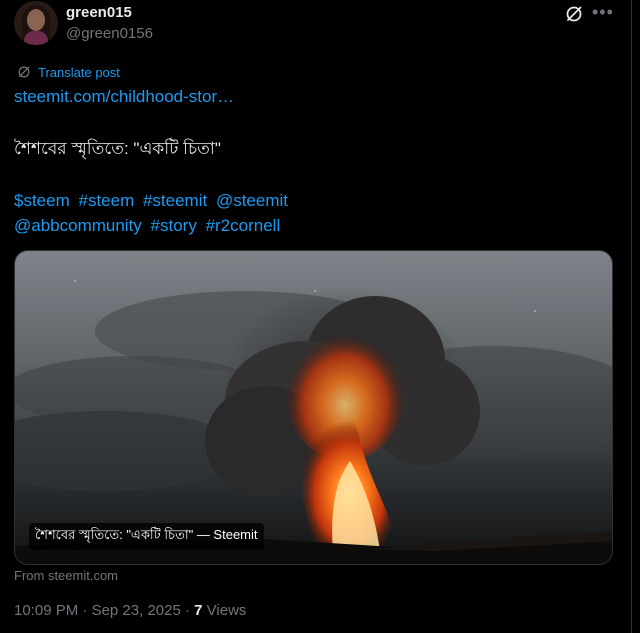  What do you see at coordinates (243, 225) in the screenshot?
I see `hashtag: #r2cornell` at bounding box center [243, 225].